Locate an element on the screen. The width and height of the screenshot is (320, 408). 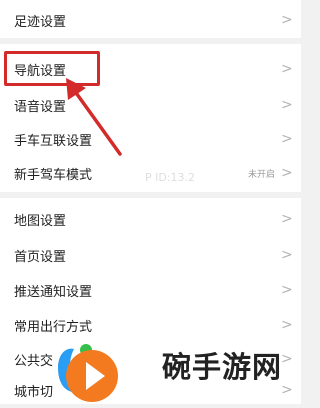
menu-item-label: 新手驾车模式 is located at coordinates (53, 175).